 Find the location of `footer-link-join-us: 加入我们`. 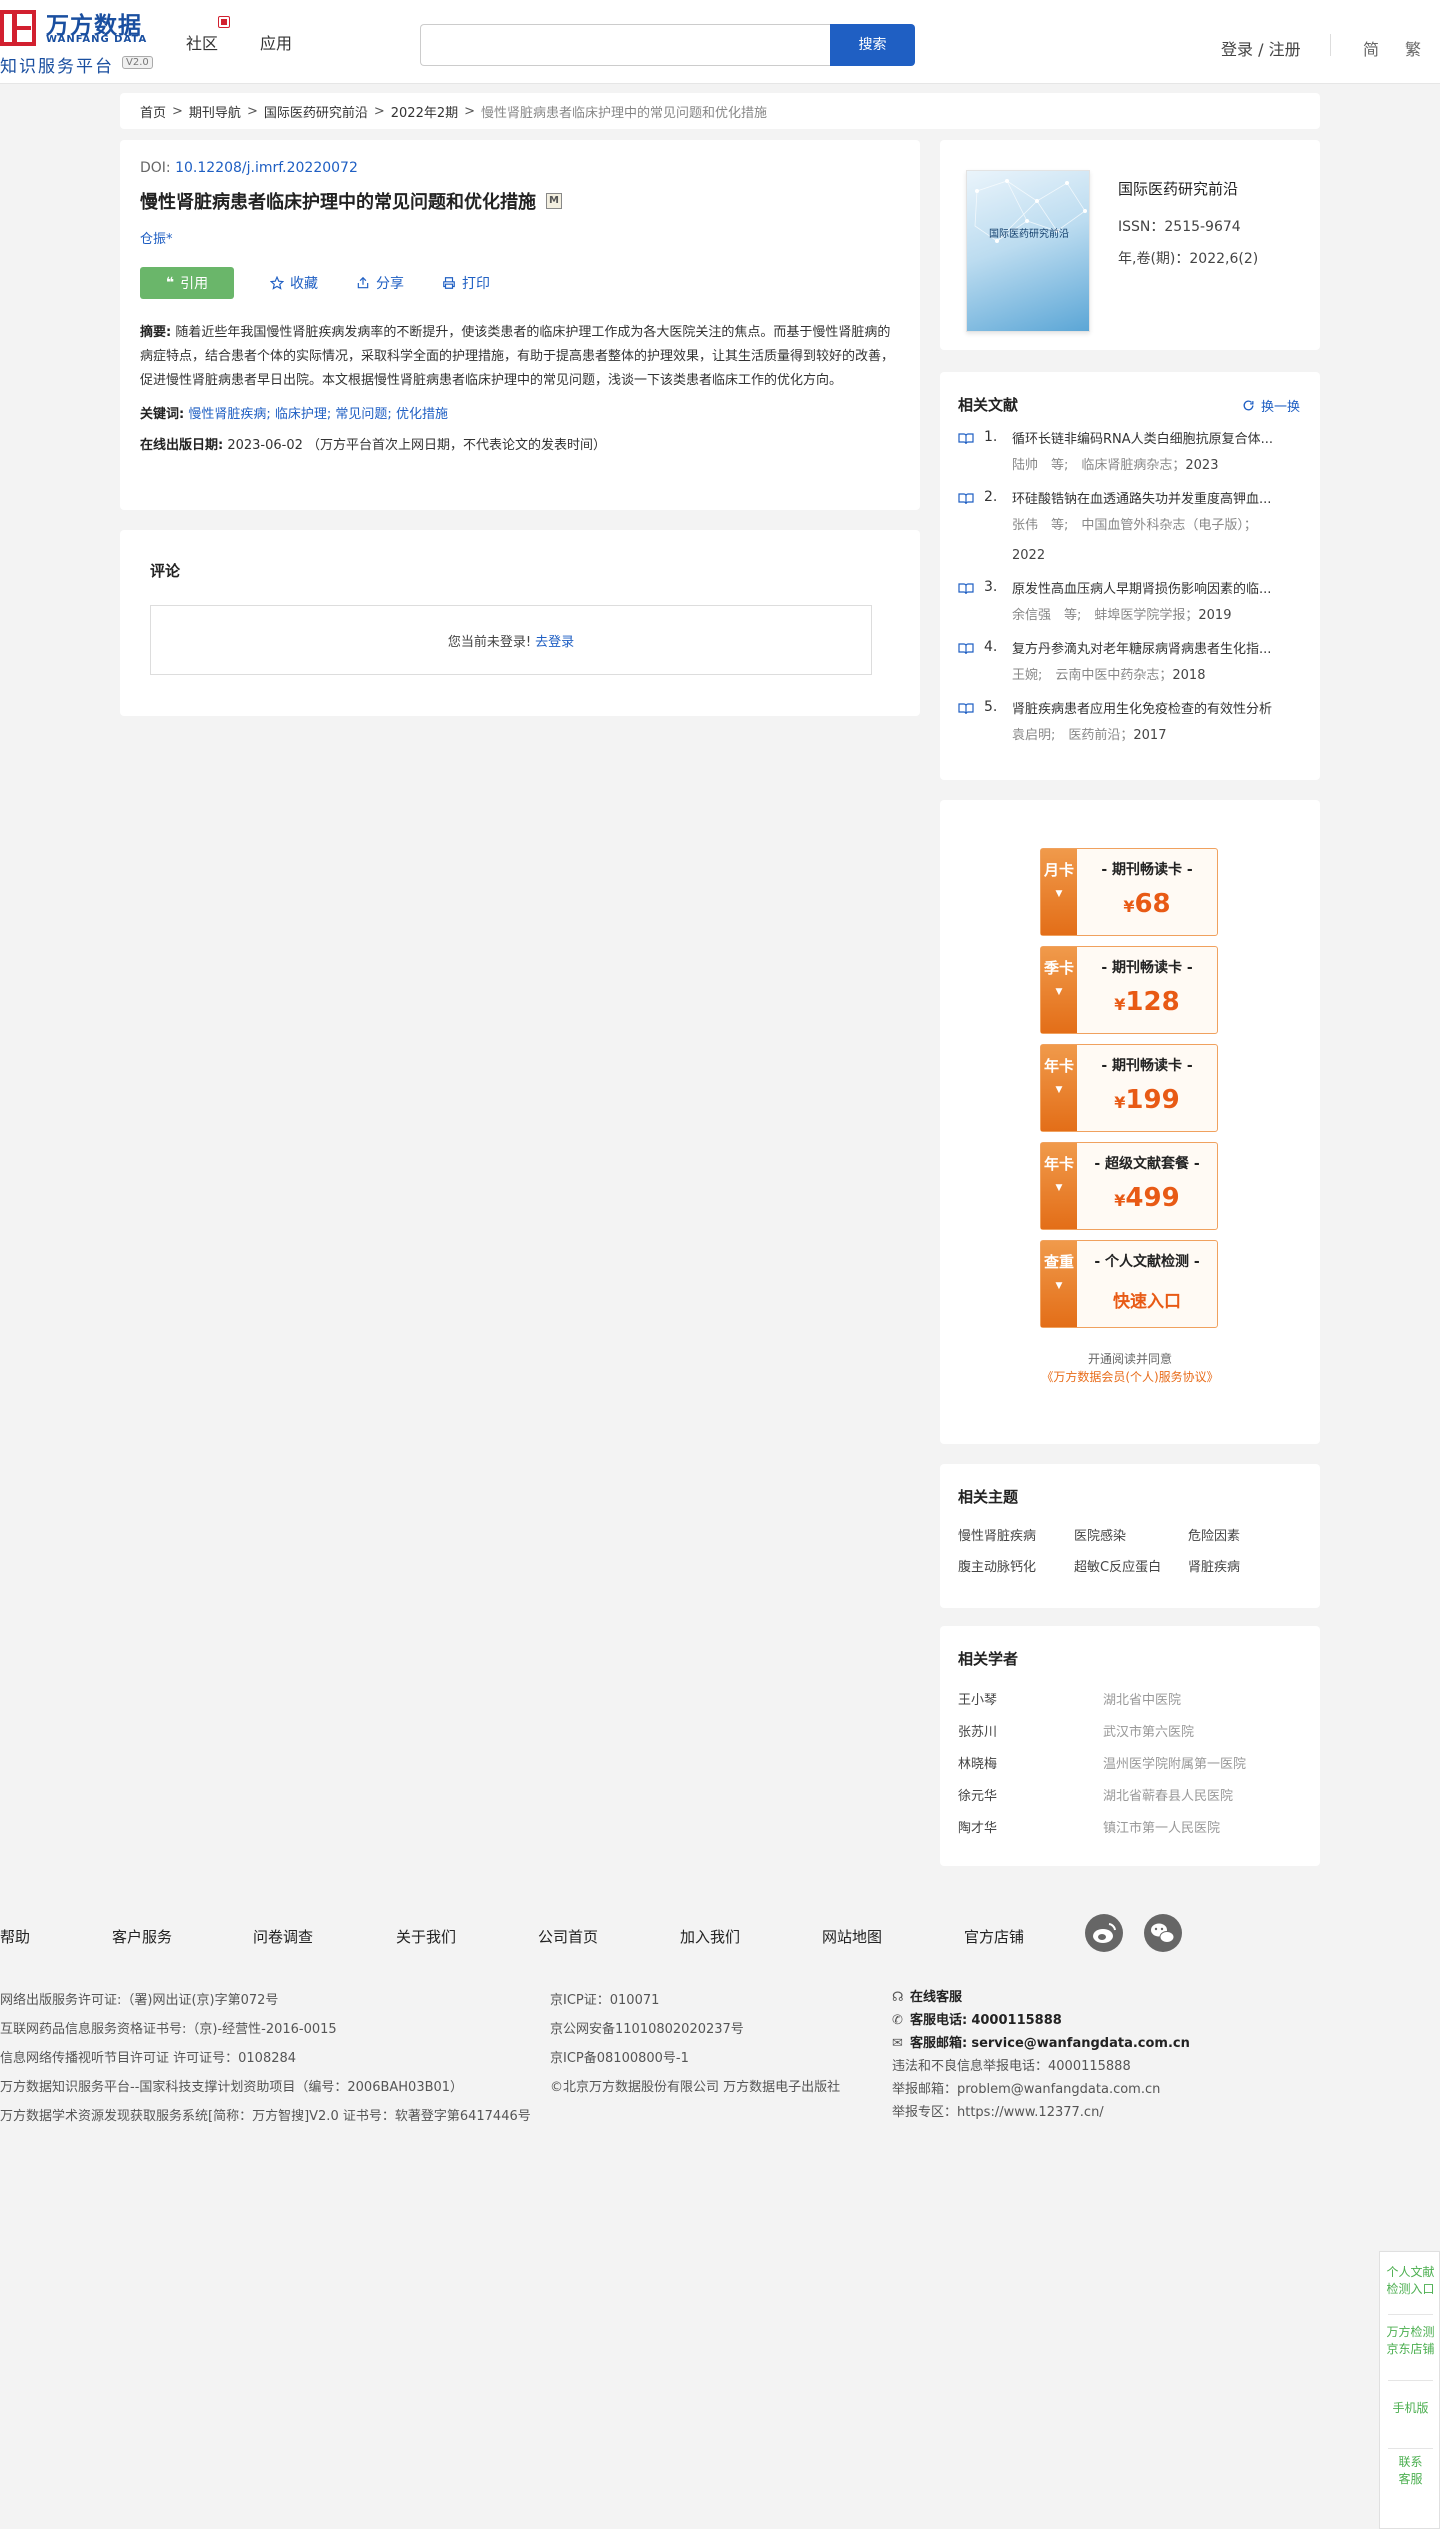

footer-link-join-us: 加入我们 is located at coordinates (710, 1936).